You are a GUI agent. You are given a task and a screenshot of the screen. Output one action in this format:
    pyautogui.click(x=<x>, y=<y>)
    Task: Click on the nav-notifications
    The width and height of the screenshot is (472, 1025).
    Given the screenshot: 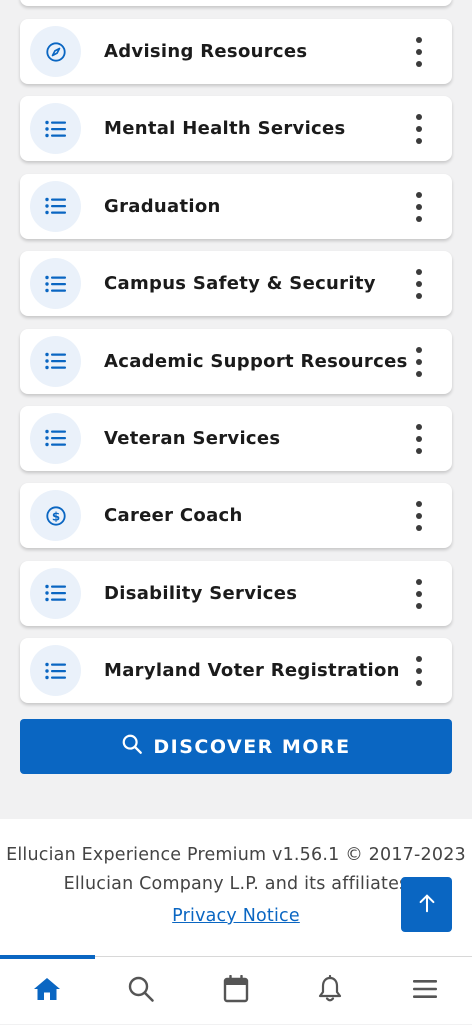 What is the action you would take?
    pyautogui.click(x=330, y=991)
    